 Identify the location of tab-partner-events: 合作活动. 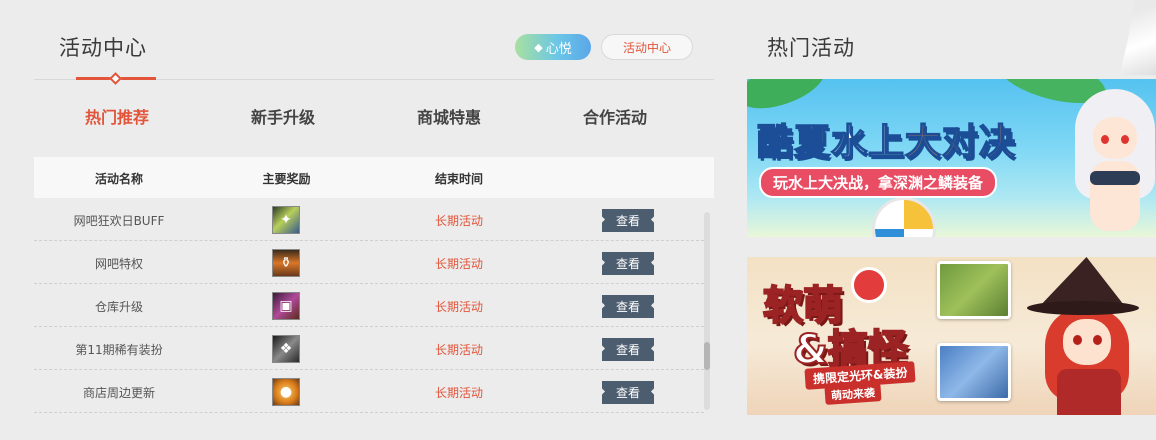
(615, 116).